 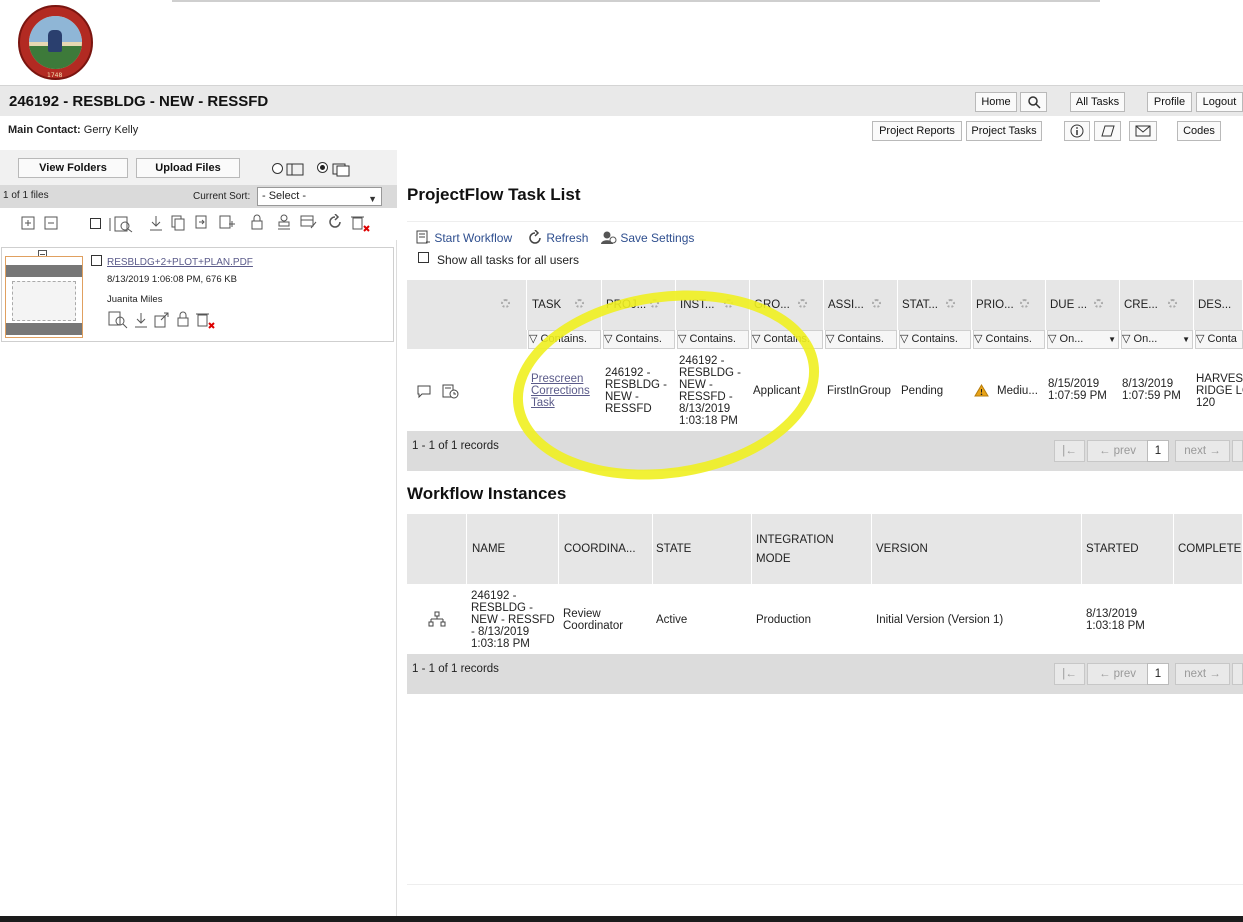 What do you see at coordinates (564, 305) in the screenshot?
I see `column-header-task: TASK` at bounding box center [564, 305].